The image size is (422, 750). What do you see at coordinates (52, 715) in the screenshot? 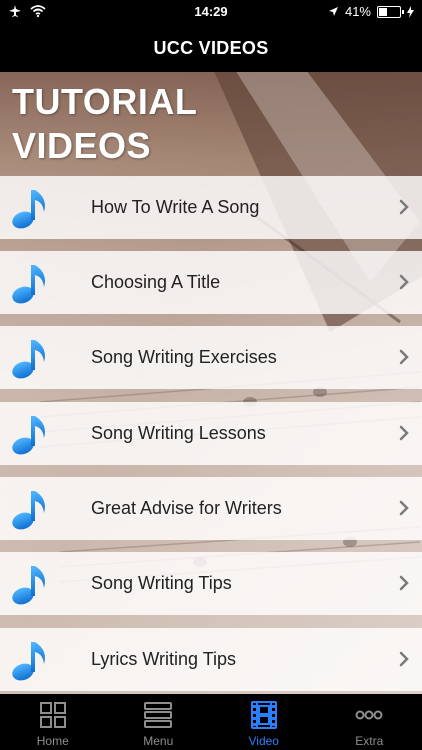
I see `grid-icon` at bounding box center [52, 715].